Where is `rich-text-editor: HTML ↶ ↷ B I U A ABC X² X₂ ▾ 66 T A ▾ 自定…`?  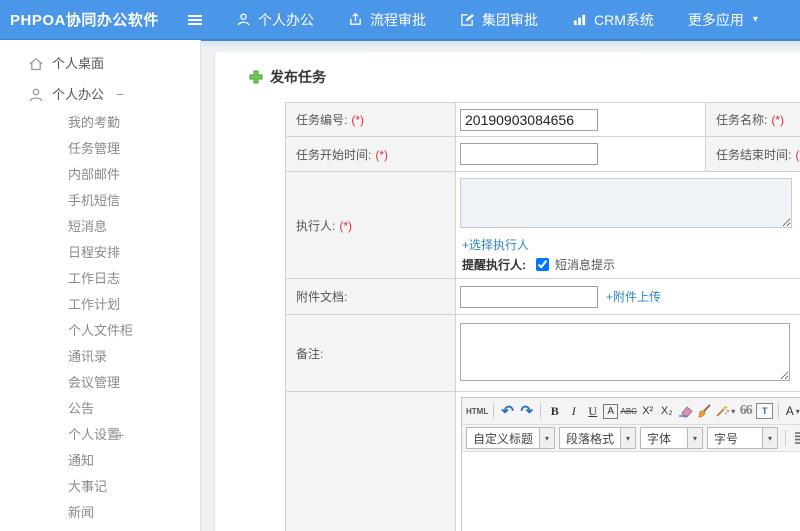
rich-text-editor: HTML ↶ ↷ B I U A ABC X² X₂ ▾ 66 T A ▾ 自定… is located at coordinates (630, 464).